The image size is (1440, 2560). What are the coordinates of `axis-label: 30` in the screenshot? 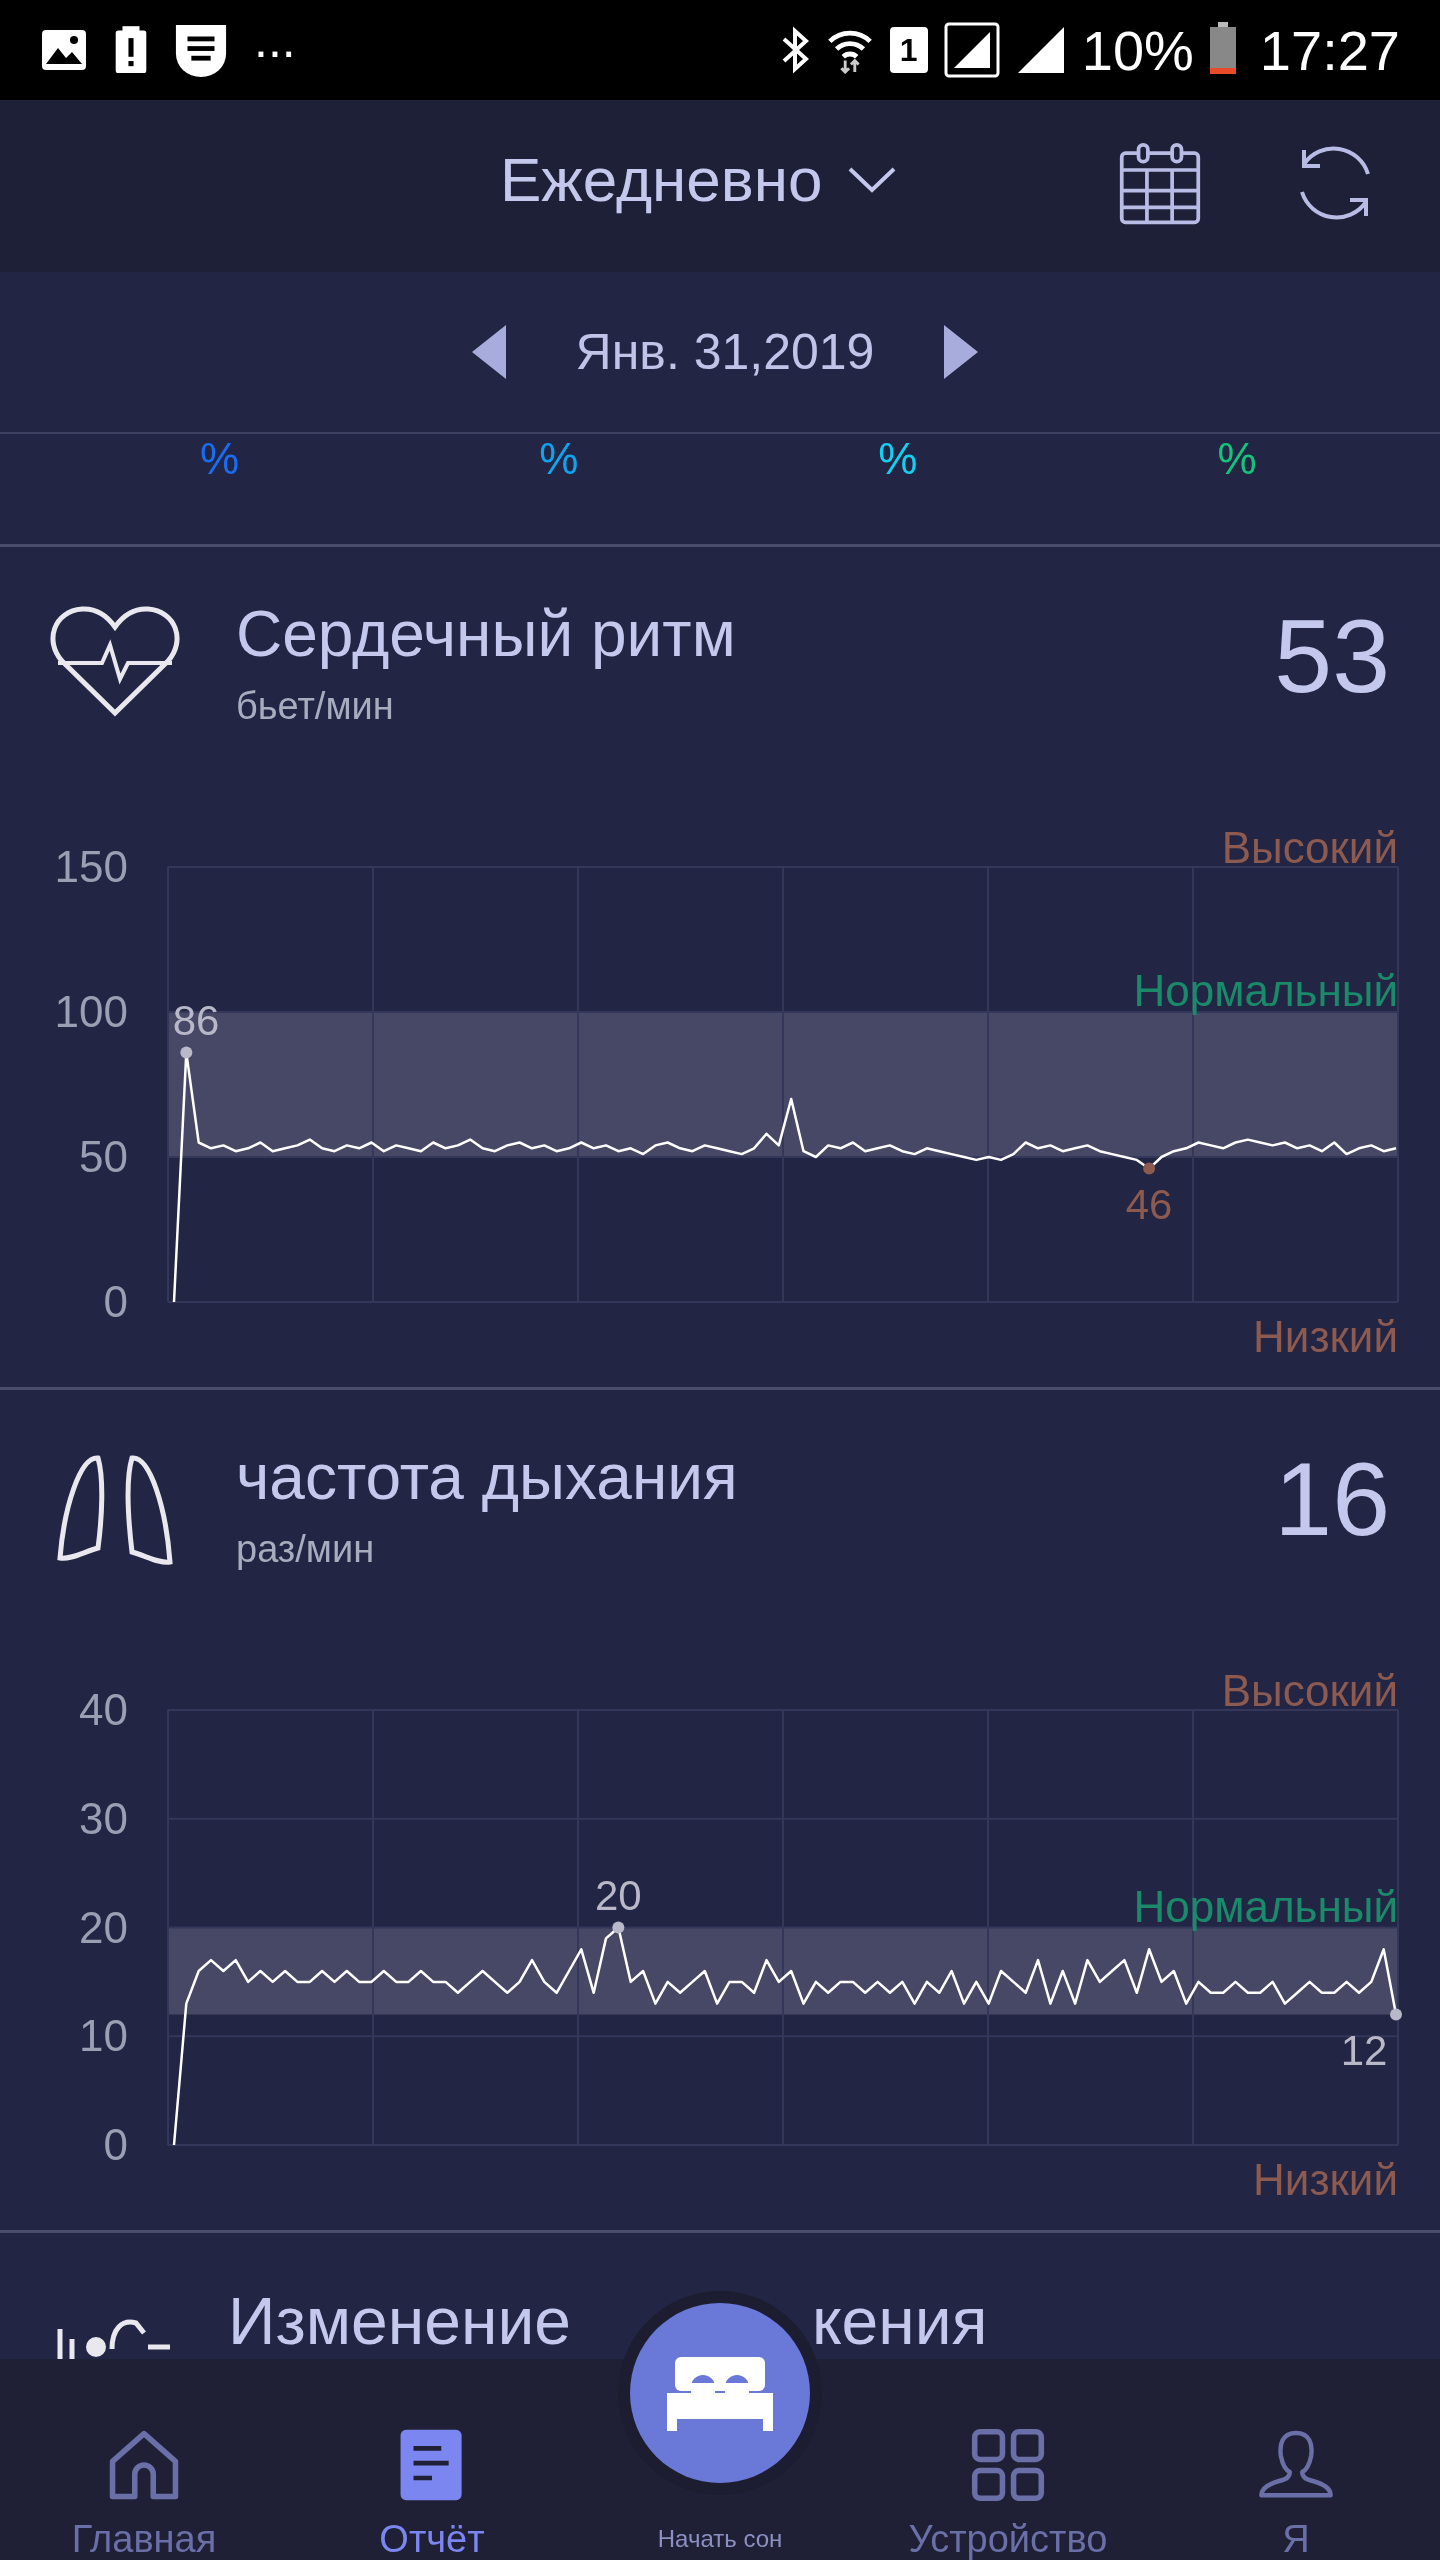 It's located at (103, 1818).